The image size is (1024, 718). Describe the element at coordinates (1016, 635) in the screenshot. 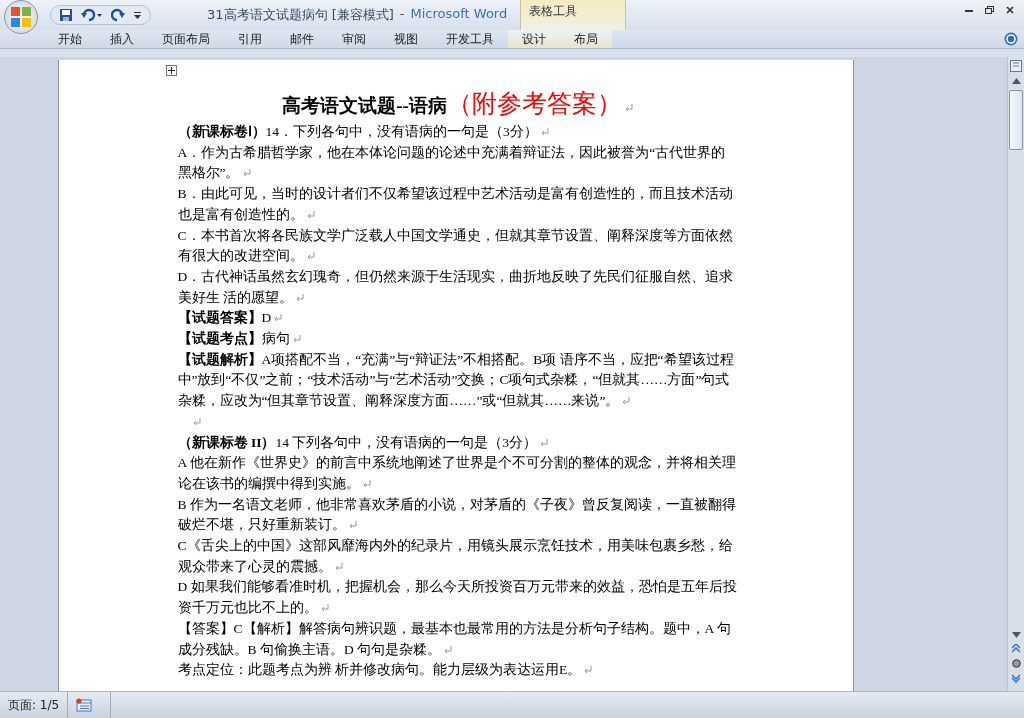

I see `scroll-down-icon` at that location.